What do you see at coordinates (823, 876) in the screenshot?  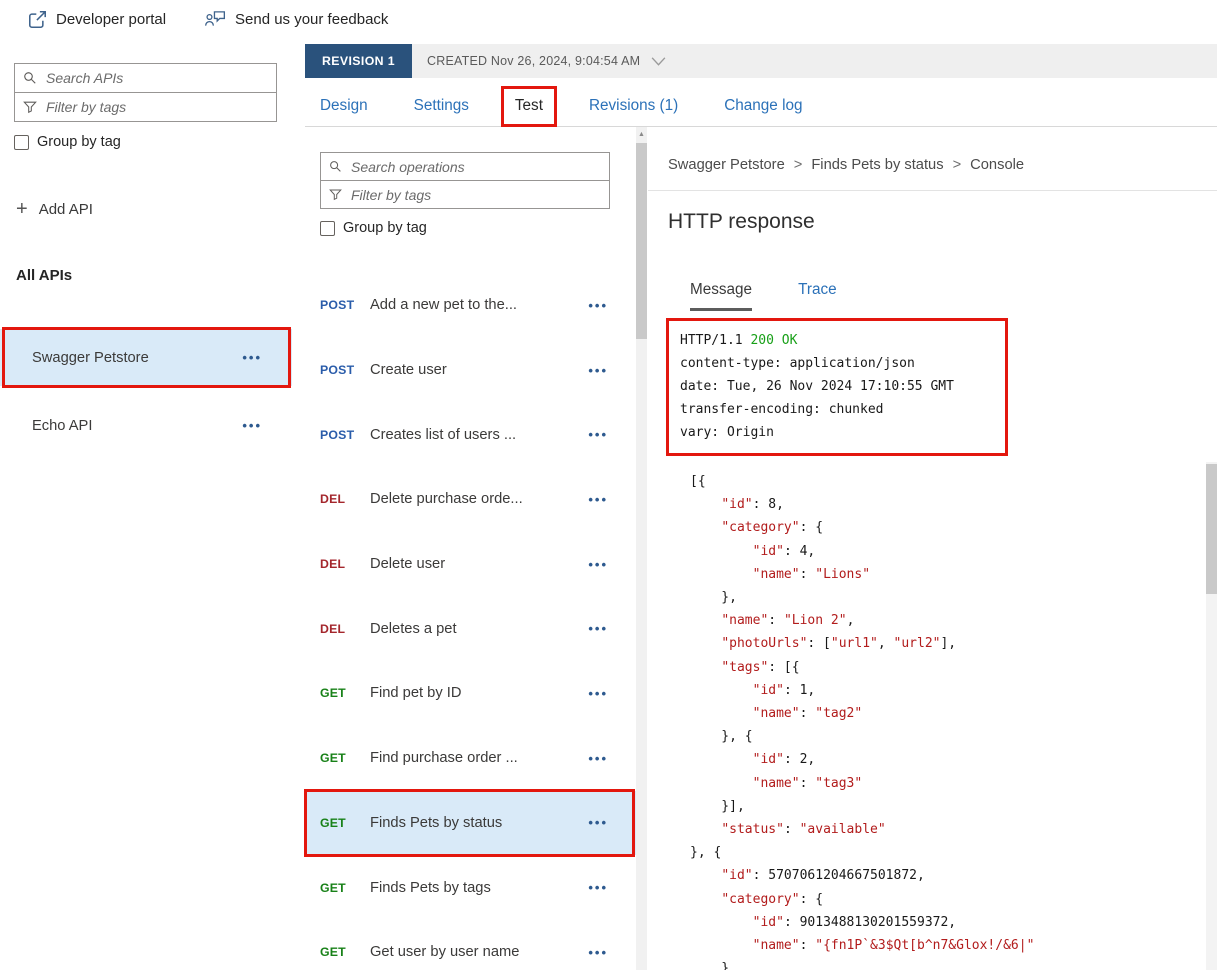 I see `code-line: "id": 5707061204667501872,` at bounding box center [823, 876].